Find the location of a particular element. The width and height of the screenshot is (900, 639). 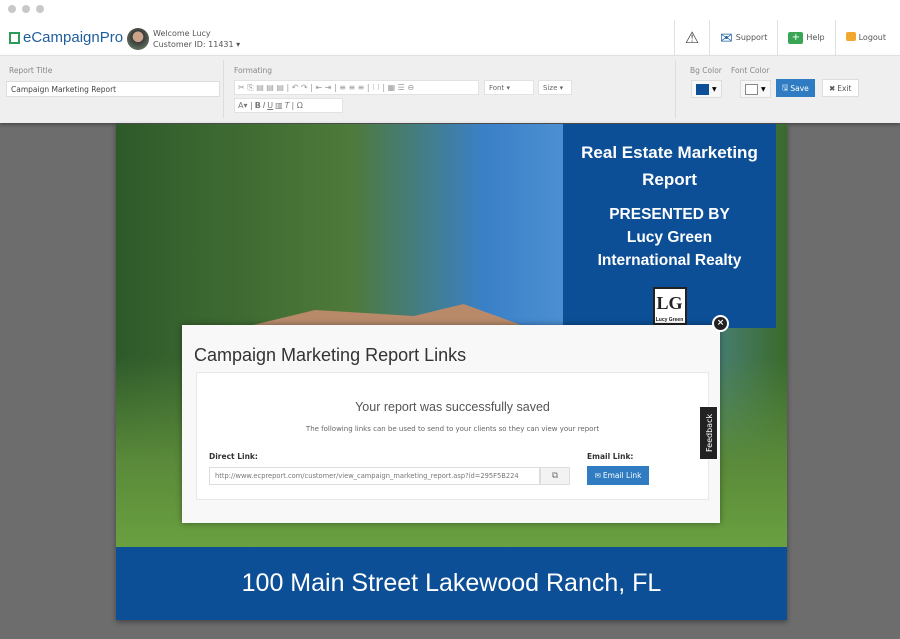

text-format-buttons: A▾ | B I U ▥ T | Ω is located at coordinates (288, 105).